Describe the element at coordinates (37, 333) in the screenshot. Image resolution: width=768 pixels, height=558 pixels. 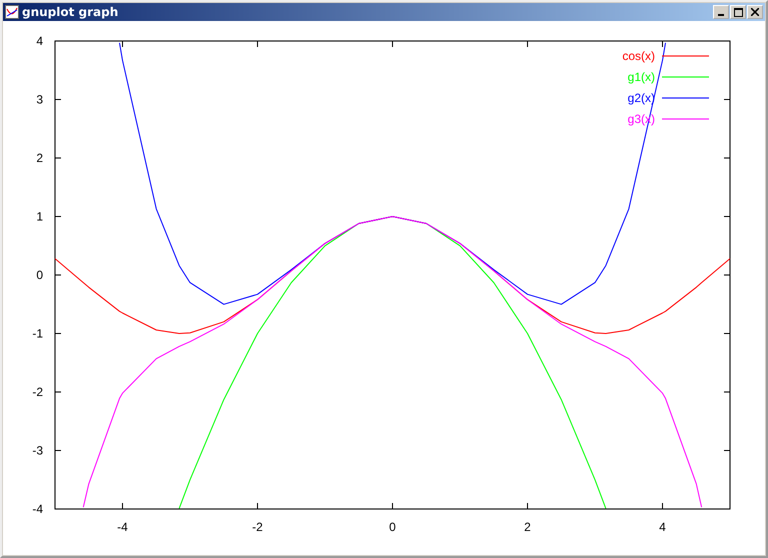
I see `y-tick-label: -1` at that location.